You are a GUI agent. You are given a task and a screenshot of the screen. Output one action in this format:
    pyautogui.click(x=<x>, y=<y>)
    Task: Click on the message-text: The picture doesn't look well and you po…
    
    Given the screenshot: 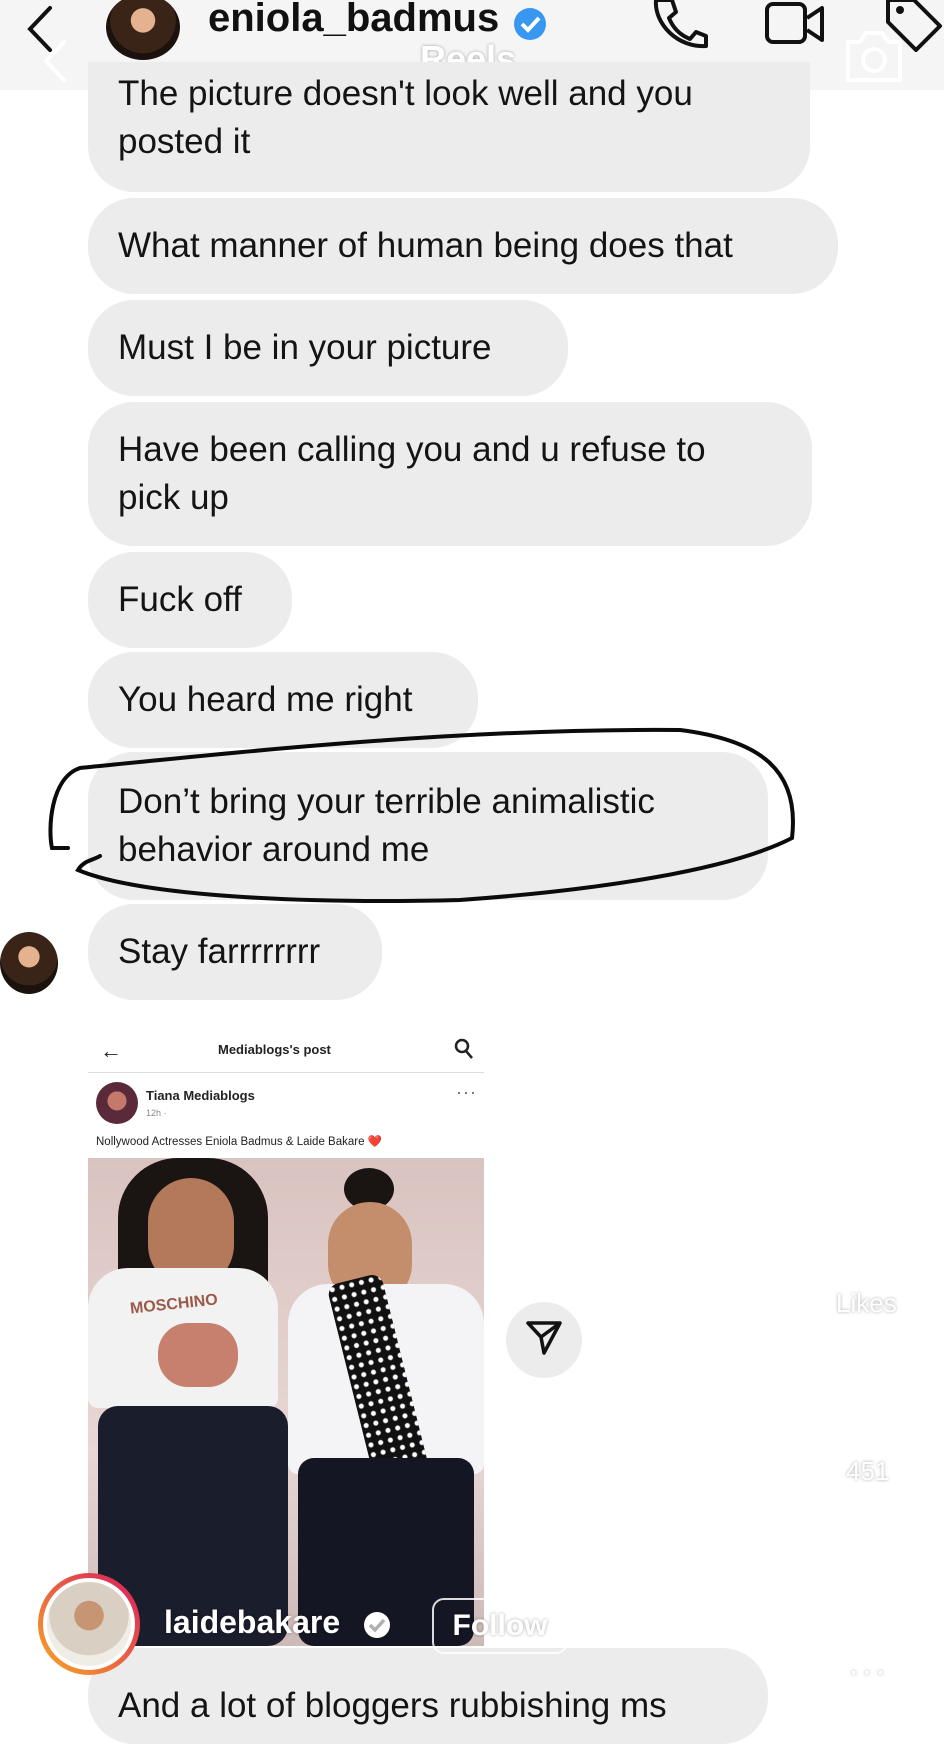 What is the action you would take?
    pyautogui.click(x=405, y=117)
    